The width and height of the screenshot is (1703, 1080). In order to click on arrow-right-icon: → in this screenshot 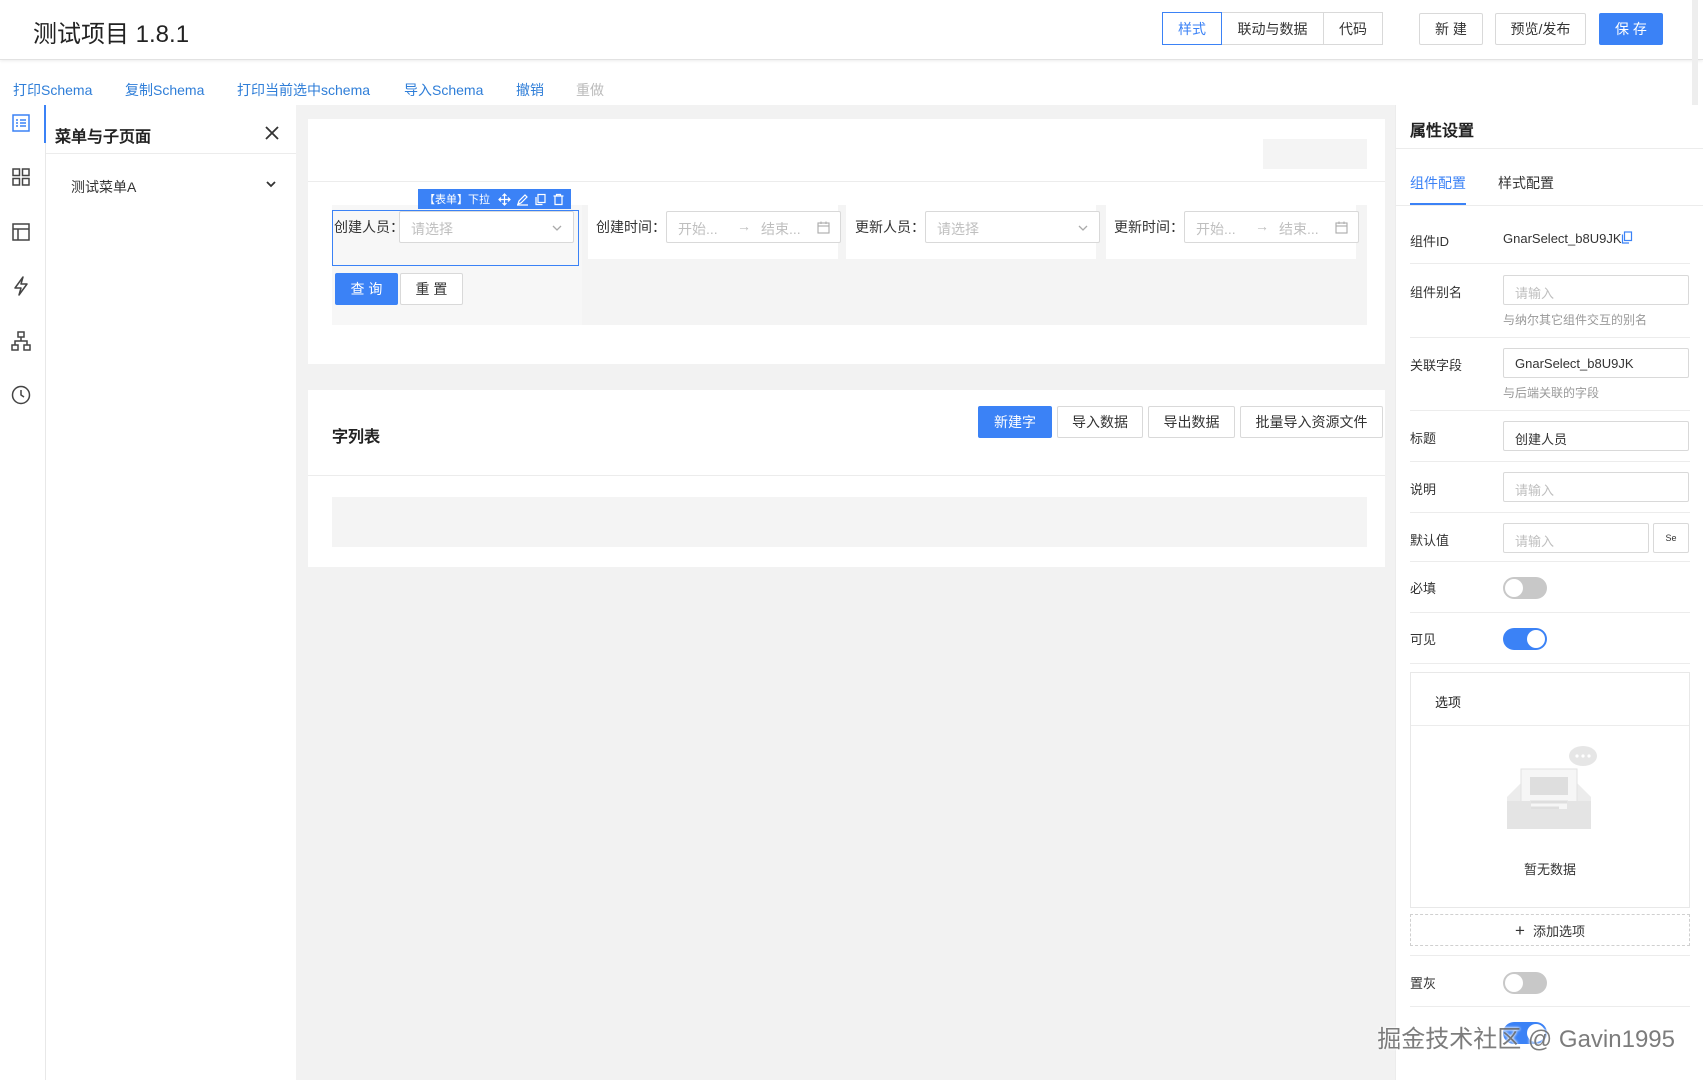, I will do `click(1262, 226)`.